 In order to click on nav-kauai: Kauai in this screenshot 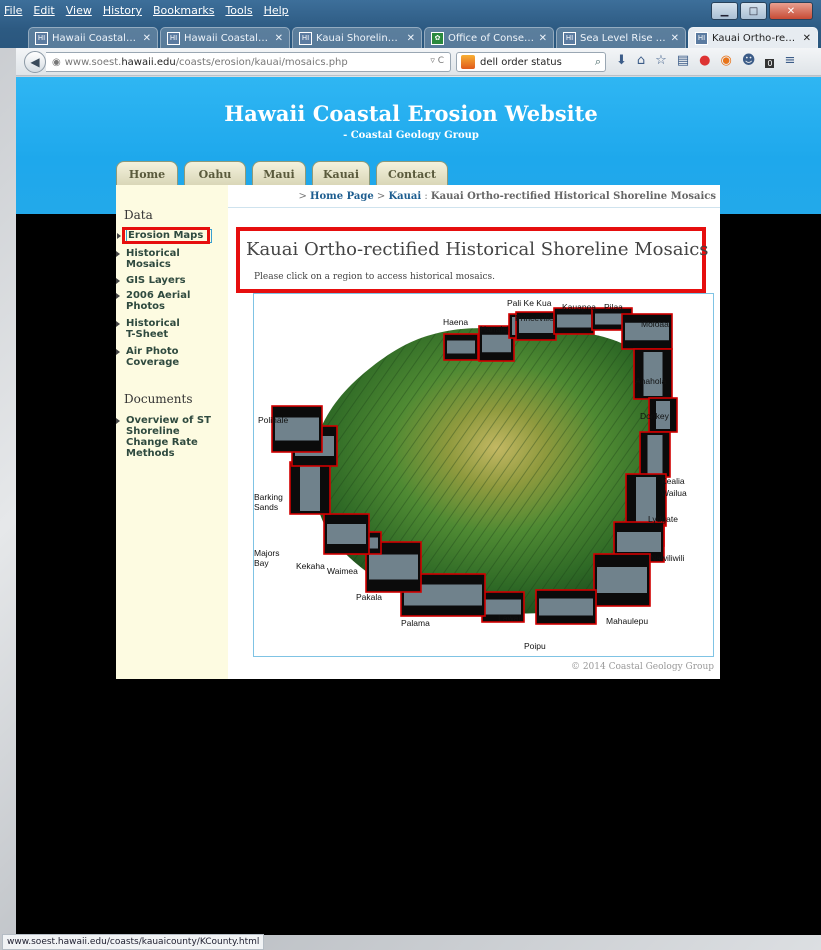, I will do `click(341, 174)`.